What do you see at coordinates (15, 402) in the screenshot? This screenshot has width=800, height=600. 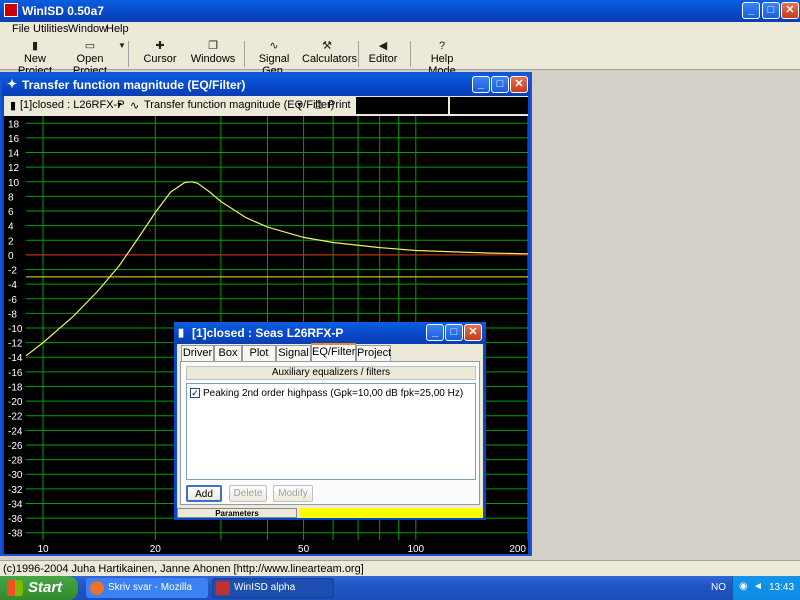 I see `y-tick-label: -20` at bounding box center [15, 402].